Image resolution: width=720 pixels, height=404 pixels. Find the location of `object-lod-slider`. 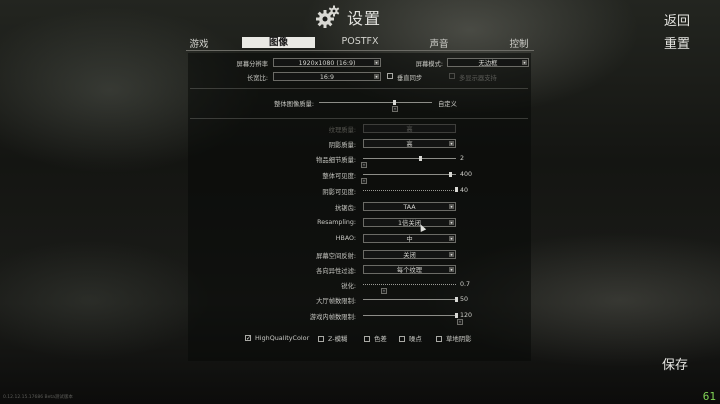

object-lod-slider is located at coordinates (409, 158).